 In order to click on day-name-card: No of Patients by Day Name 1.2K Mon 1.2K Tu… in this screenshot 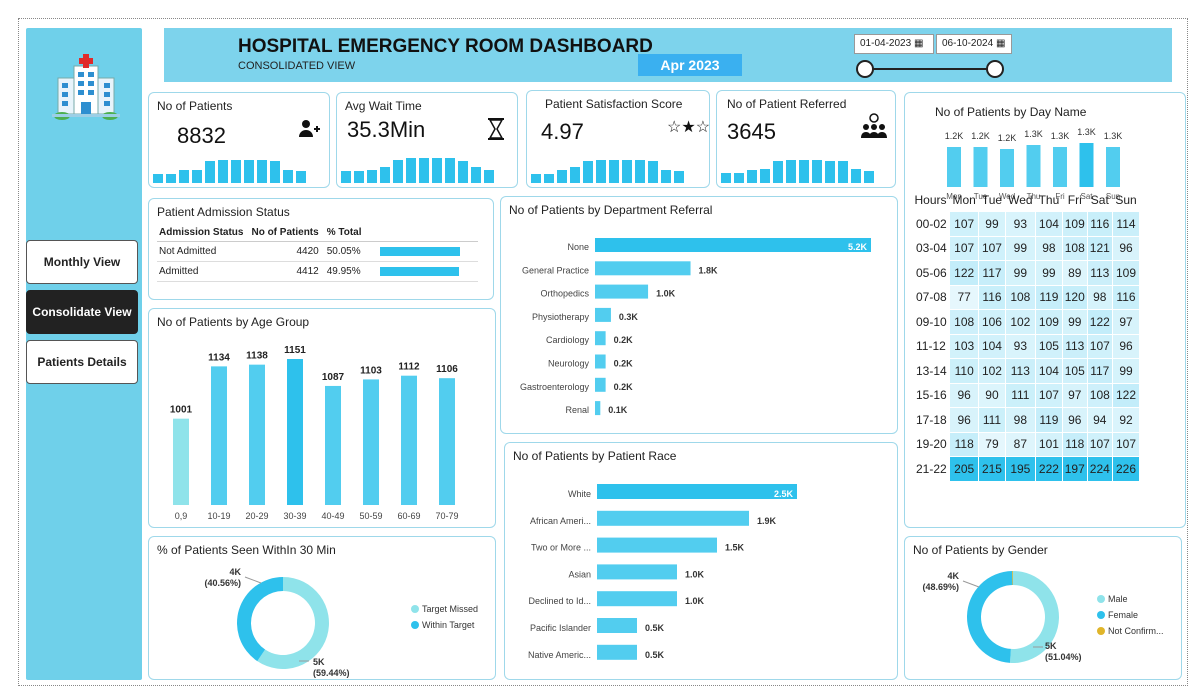, I will do `click(1045, 310)`.